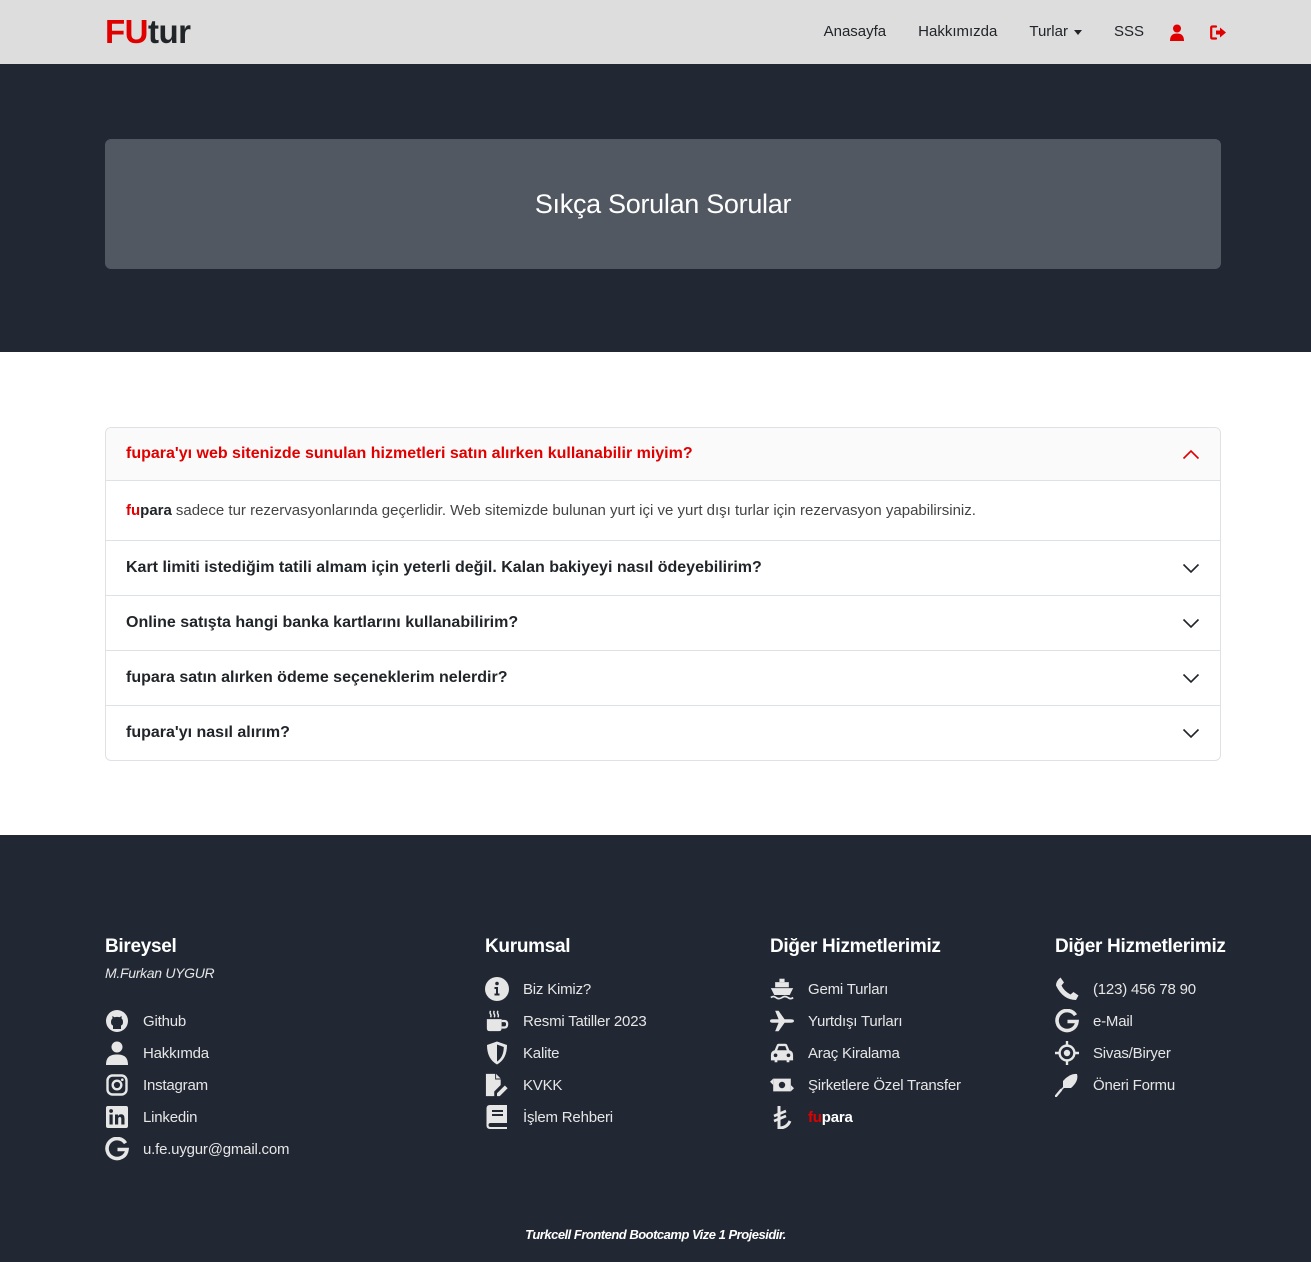 The image size is (1311, 1262). What do you see at coordinates (497, 1021) in the screenshot?
I see `mug-icon` at bounding box center [497, 1021].